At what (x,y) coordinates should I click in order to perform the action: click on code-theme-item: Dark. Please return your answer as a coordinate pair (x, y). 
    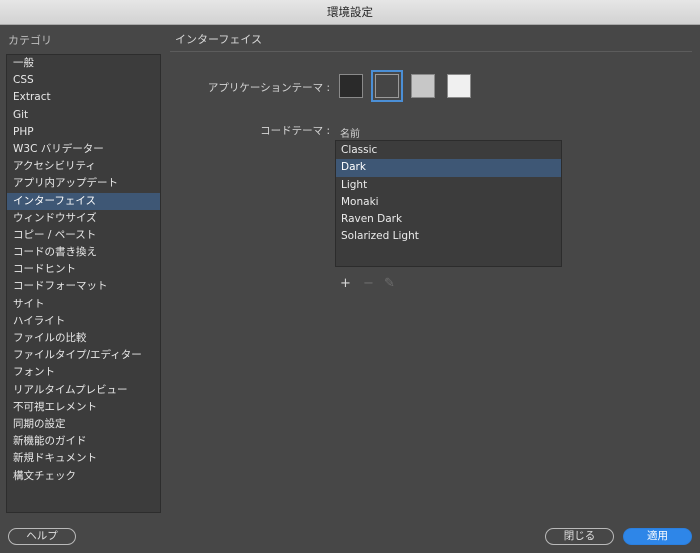
    Looking at the image, I should click on (448, 168).